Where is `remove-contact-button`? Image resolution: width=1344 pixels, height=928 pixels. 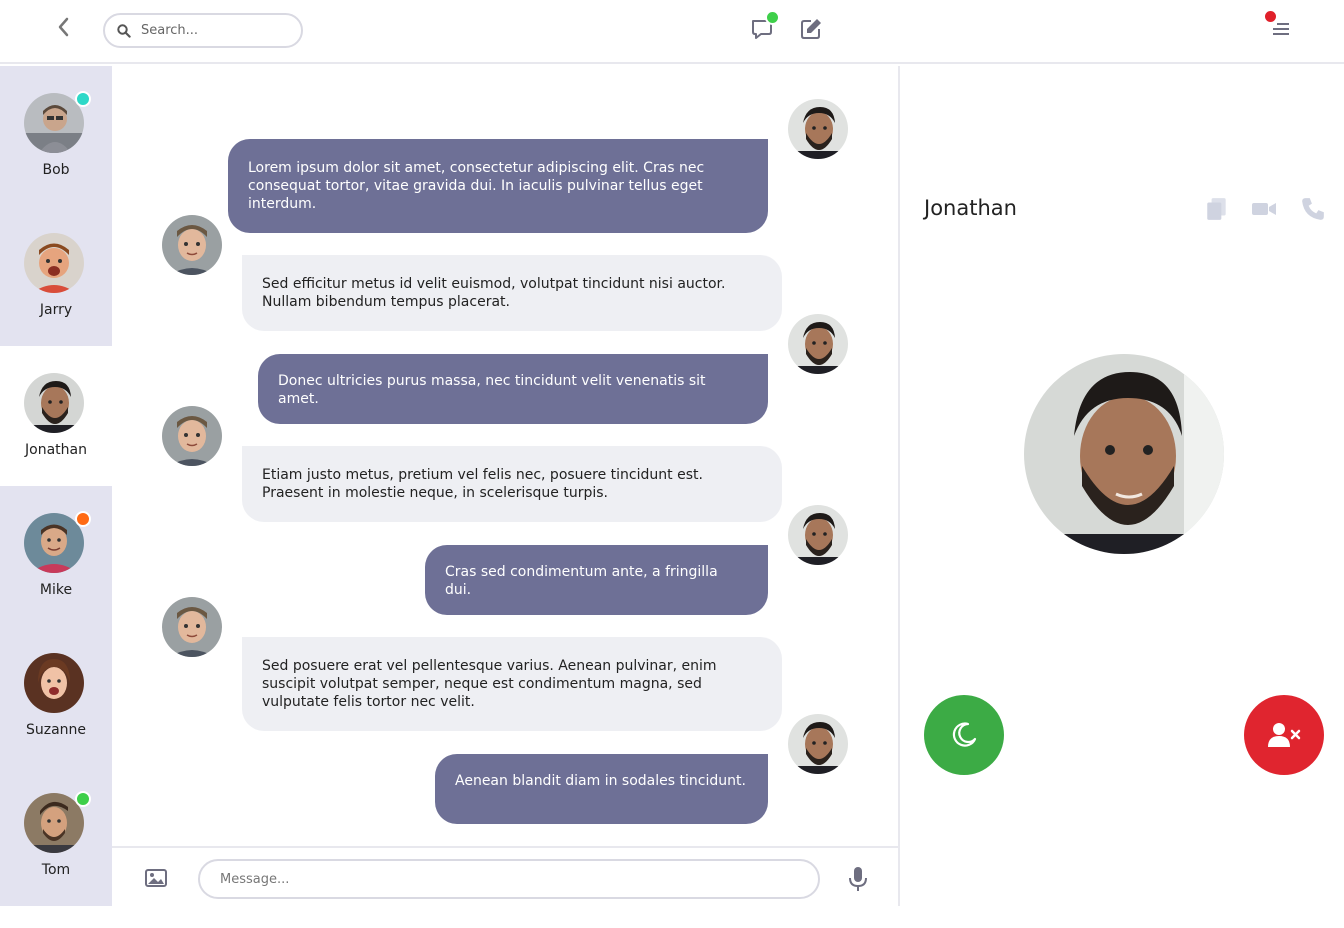
remove-contact-button is located at coordinates (1284, 735).